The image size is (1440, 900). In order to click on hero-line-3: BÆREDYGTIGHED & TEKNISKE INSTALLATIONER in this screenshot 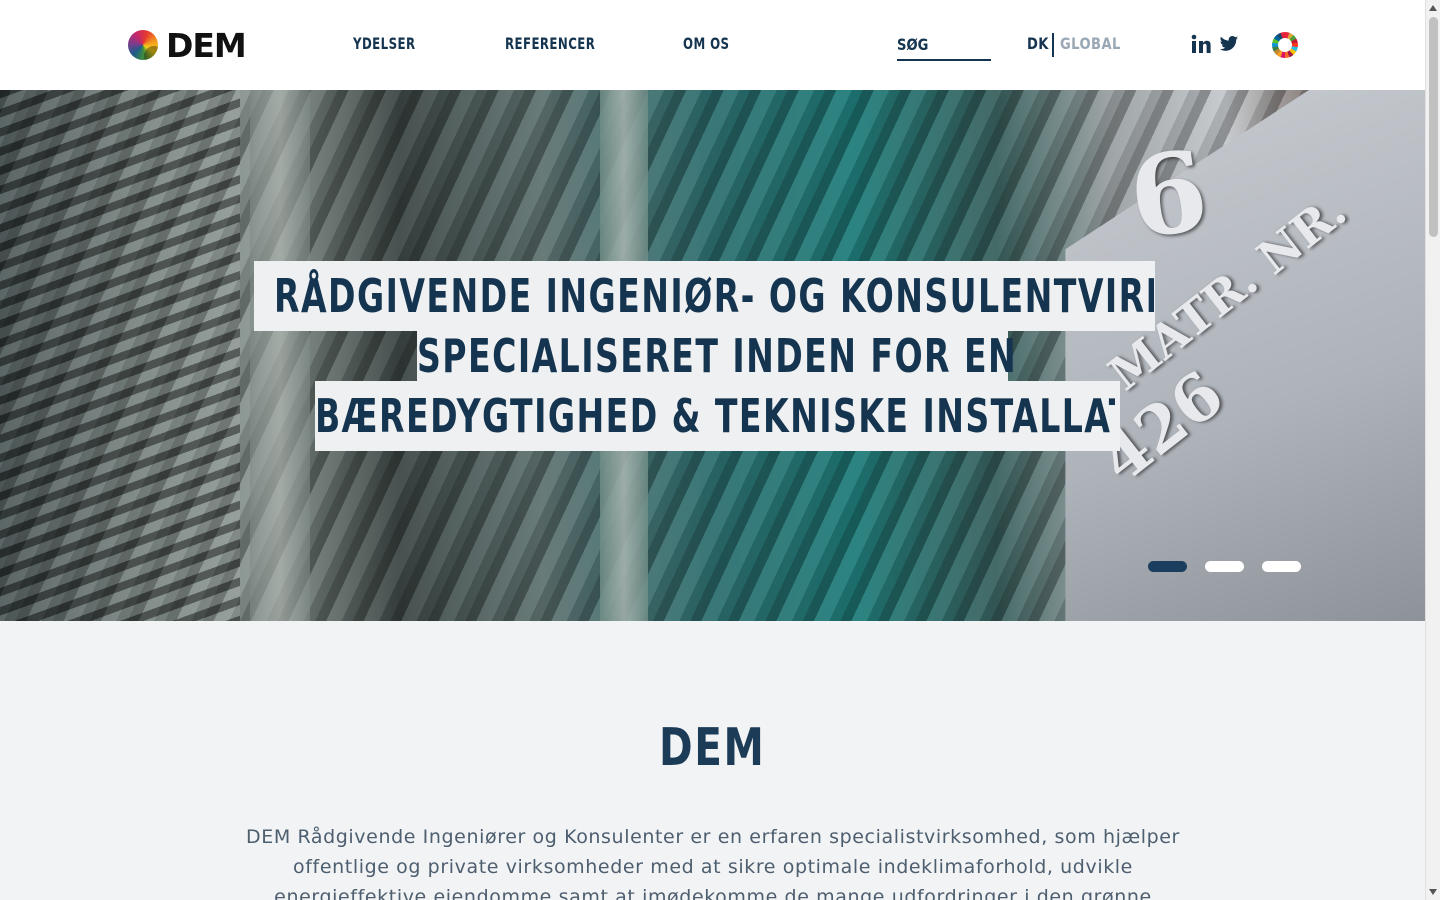, I will do `click(715, 416)`.